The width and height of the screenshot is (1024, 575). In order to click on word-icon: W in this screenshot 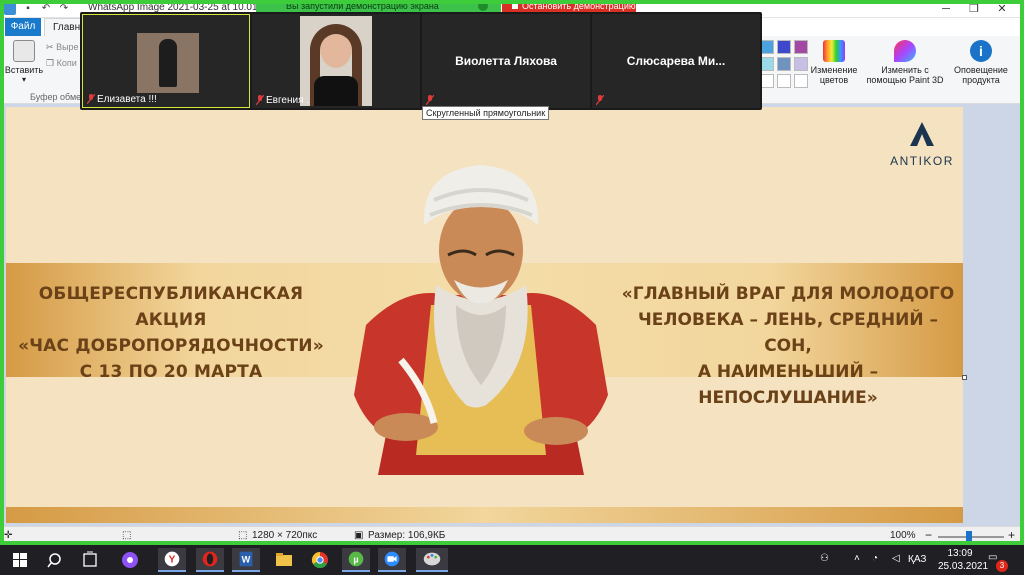, I will do `click(246, 560)`.